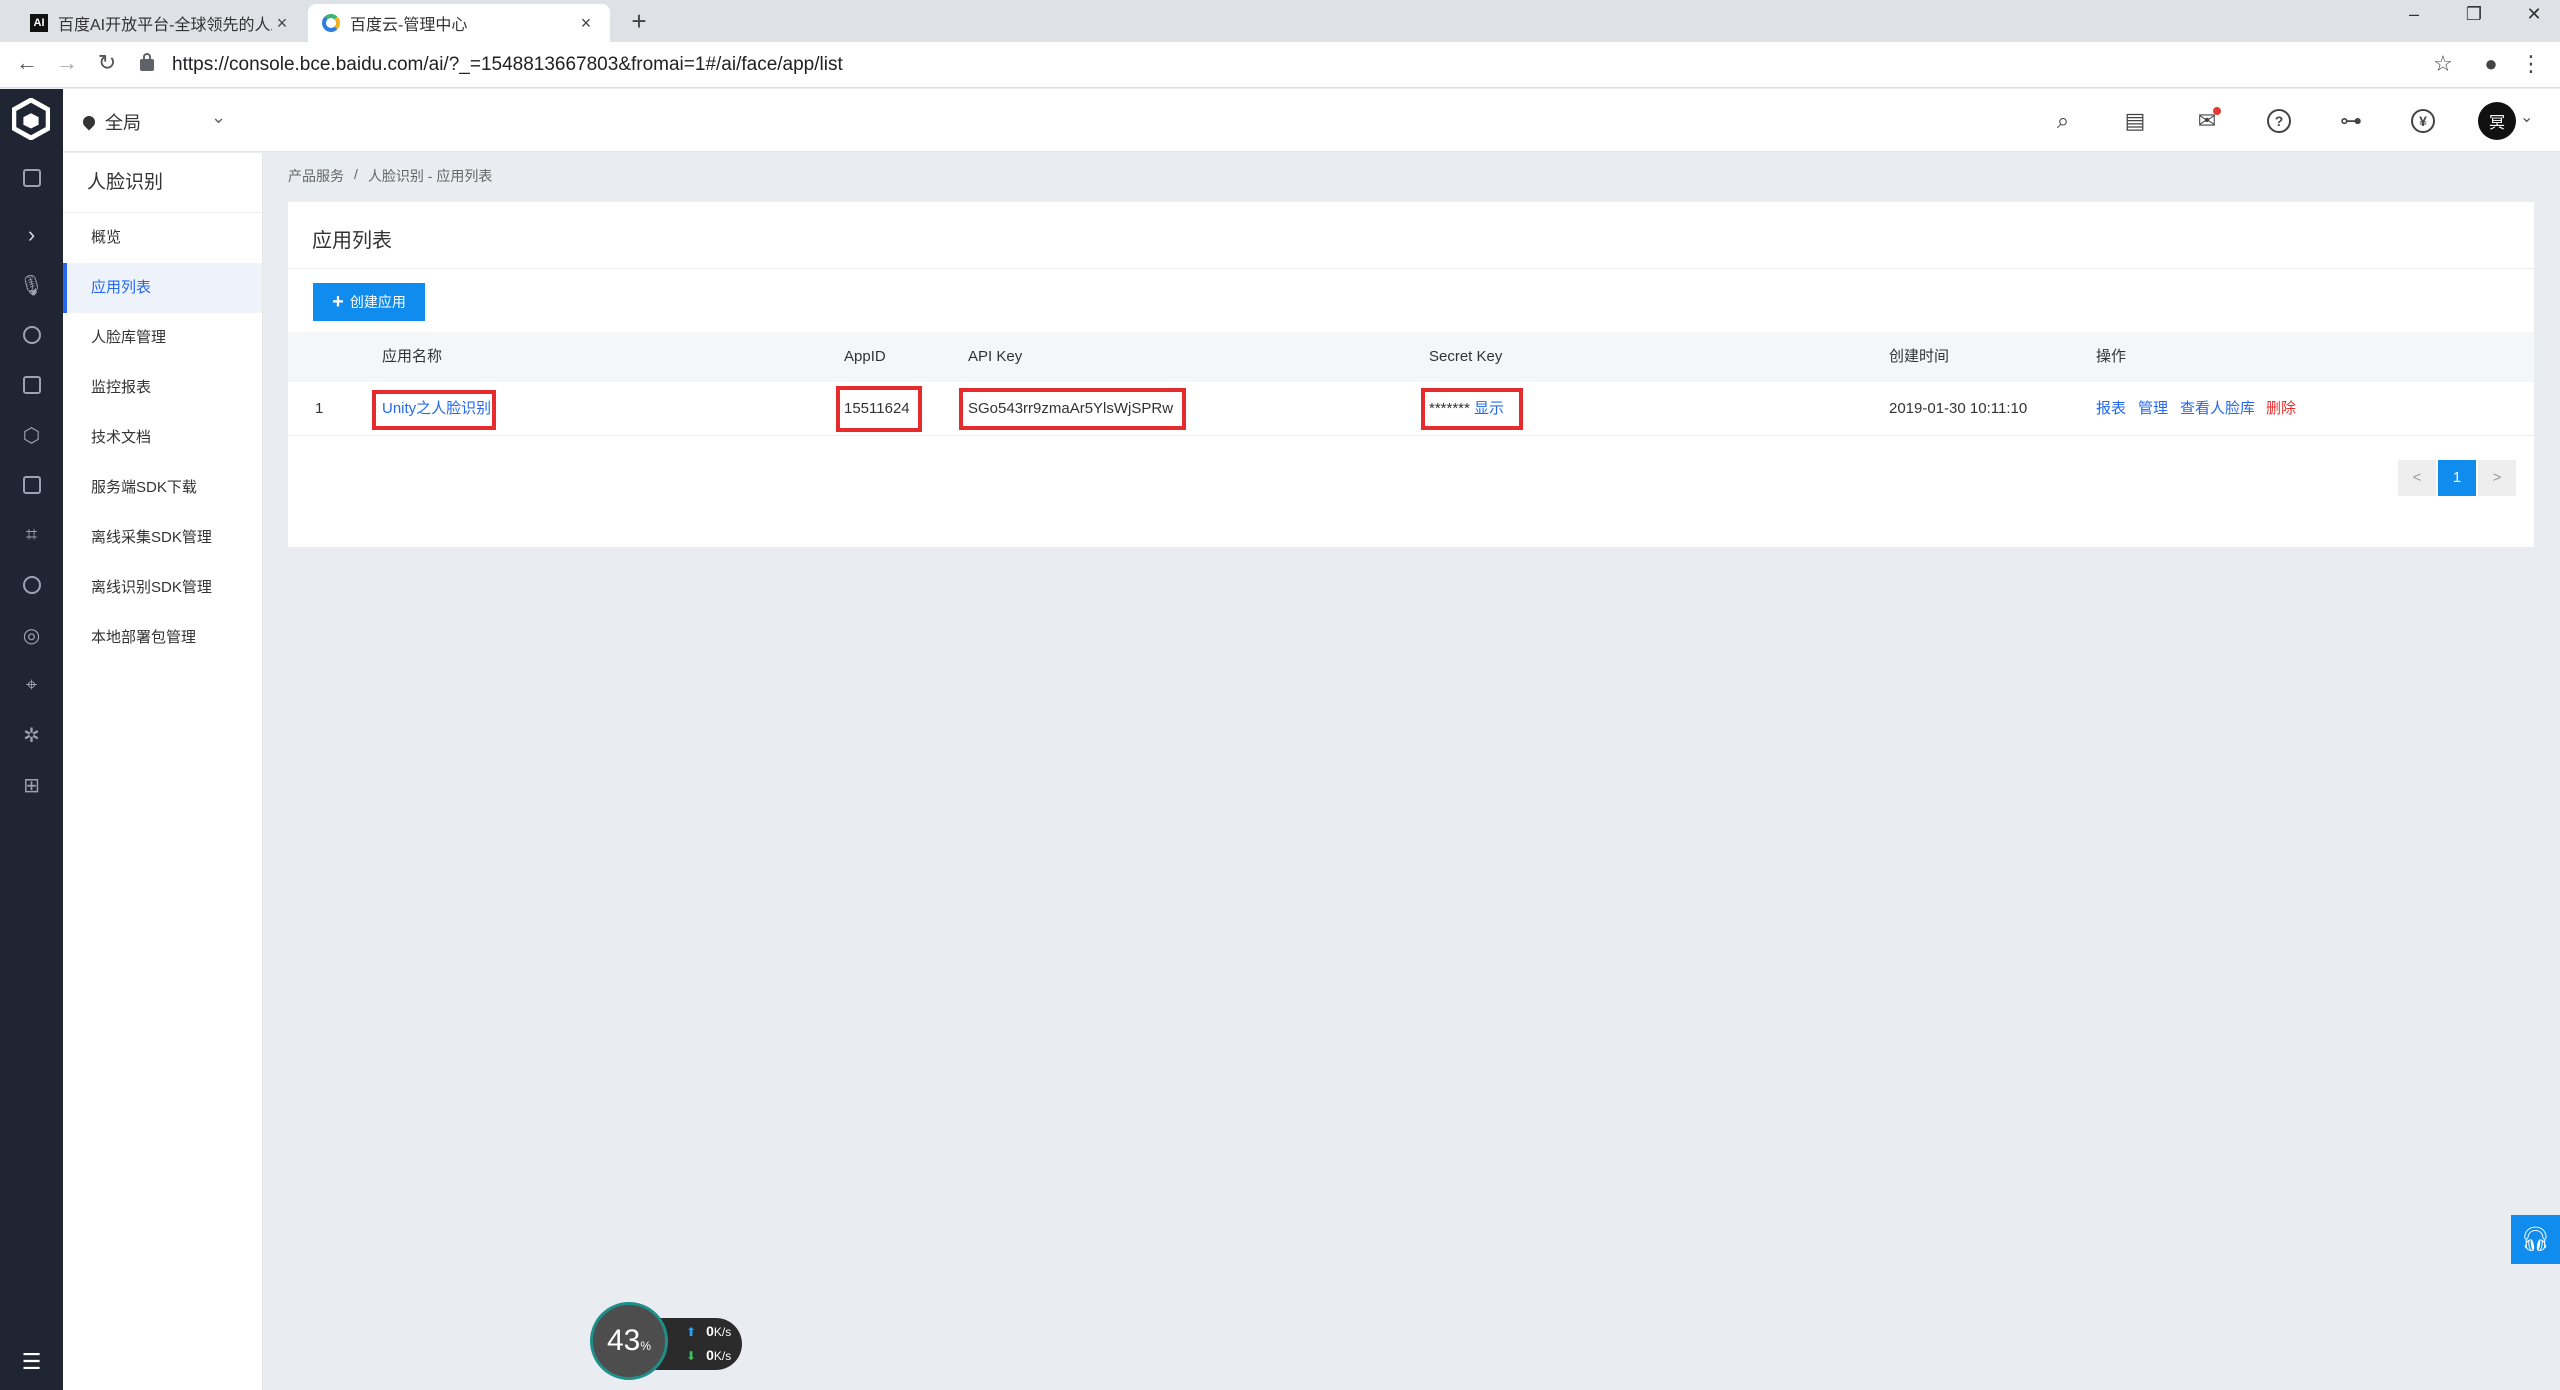  What do you see at coordinates (31, 435) in the screenshot?
I see `cube-icon: ⬡` at bounding box center [31, 435].